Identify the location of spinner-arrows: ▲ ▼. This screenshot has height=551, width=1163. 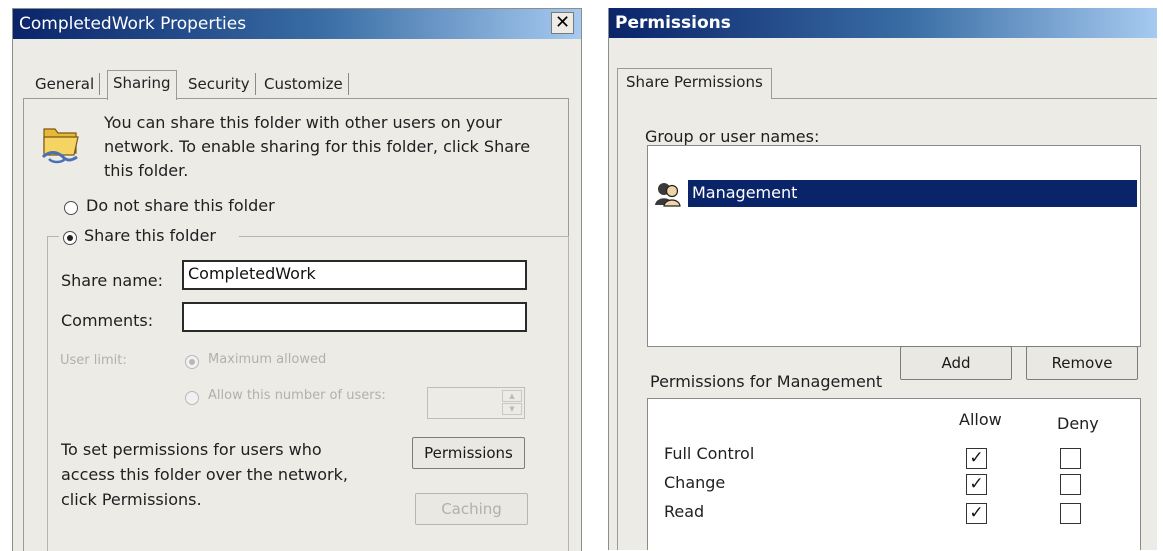
(512, 403).